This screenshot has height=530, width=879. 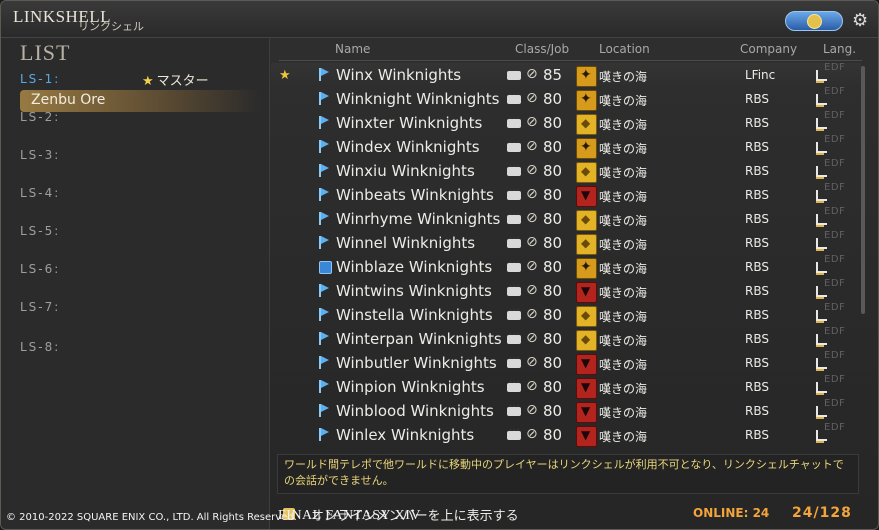 I want to click on selected-linkshell: Zenbu Ore, so click(x=140, y=101).